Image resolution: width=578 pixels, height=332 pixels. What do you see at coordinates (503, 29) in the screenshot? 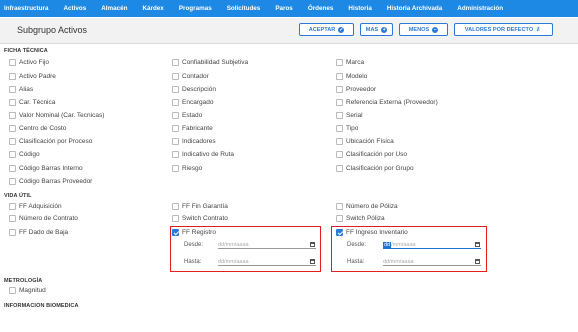
I see `defaults-button: VALORES POR DEFECTO ≢` at bounding box center [503, 29].